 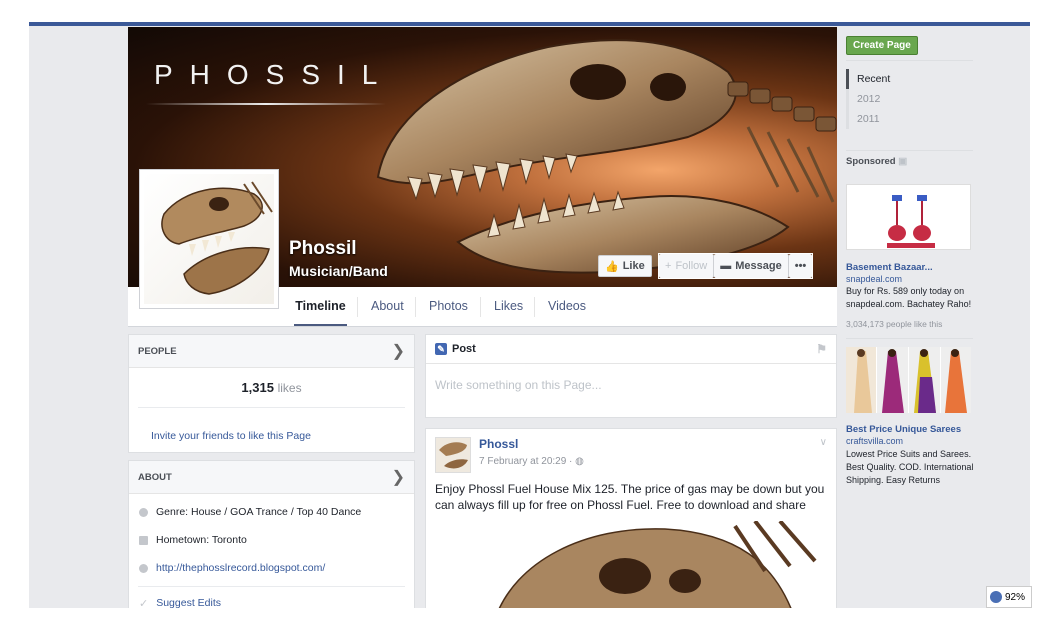 I want to click on about-heading: ABOUT, so click(x=155, y=477).